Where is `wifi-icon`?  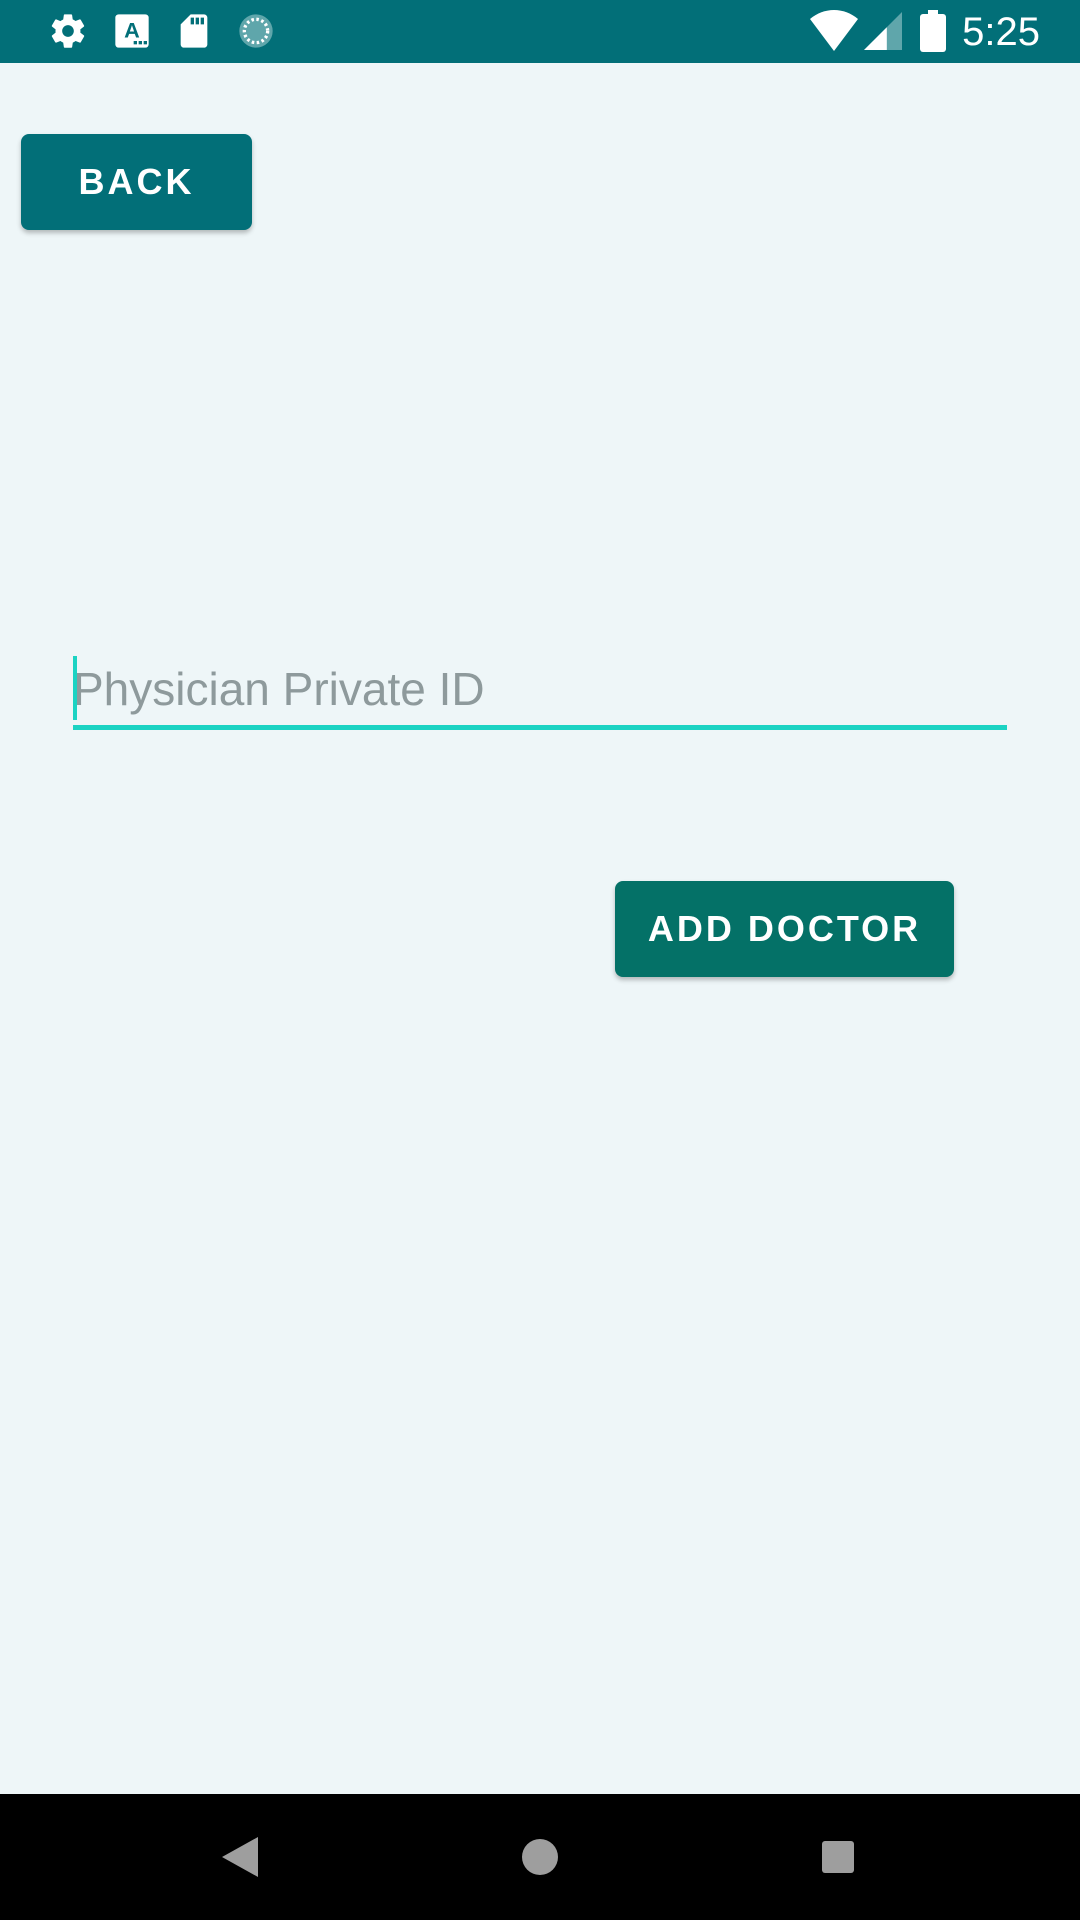
wifi-icon is located at coordinates (834, 30).